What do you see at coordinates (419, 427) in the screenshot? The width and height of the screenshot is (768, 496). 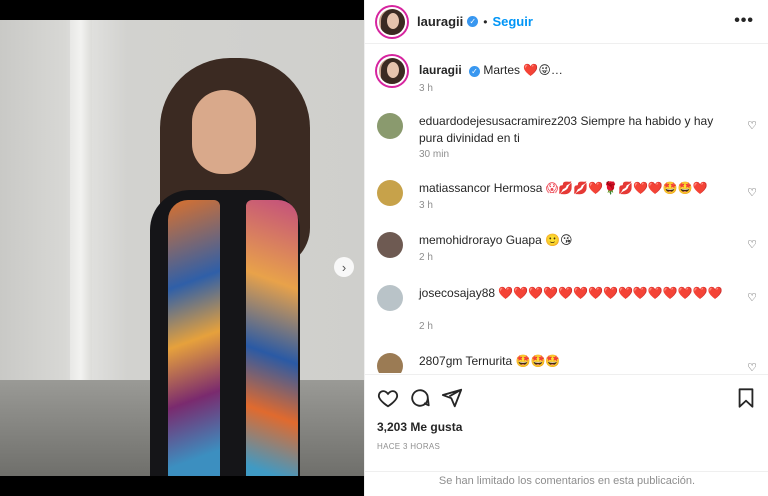 I see `likes-count: 3,203 Me gusta` at bounding box center [419, 427].